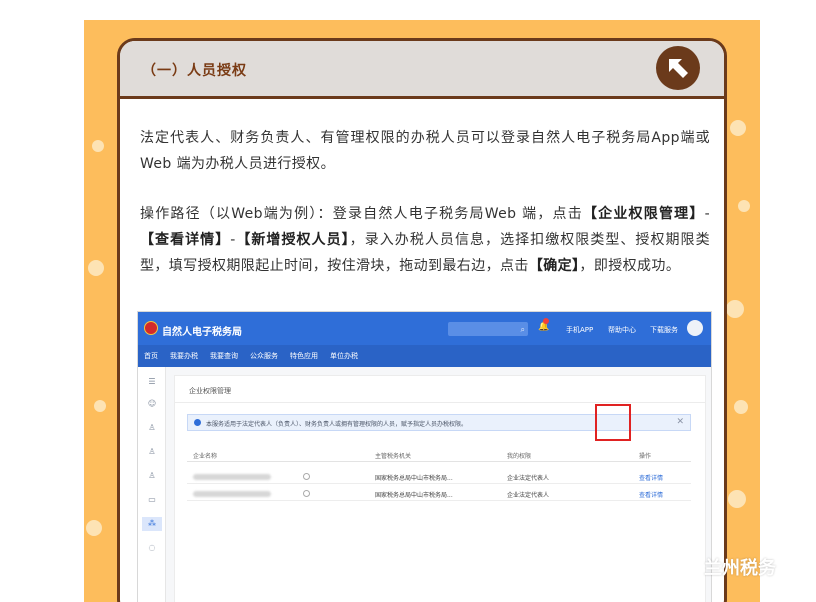  I want to click on notification-badge, so click(546, 321).